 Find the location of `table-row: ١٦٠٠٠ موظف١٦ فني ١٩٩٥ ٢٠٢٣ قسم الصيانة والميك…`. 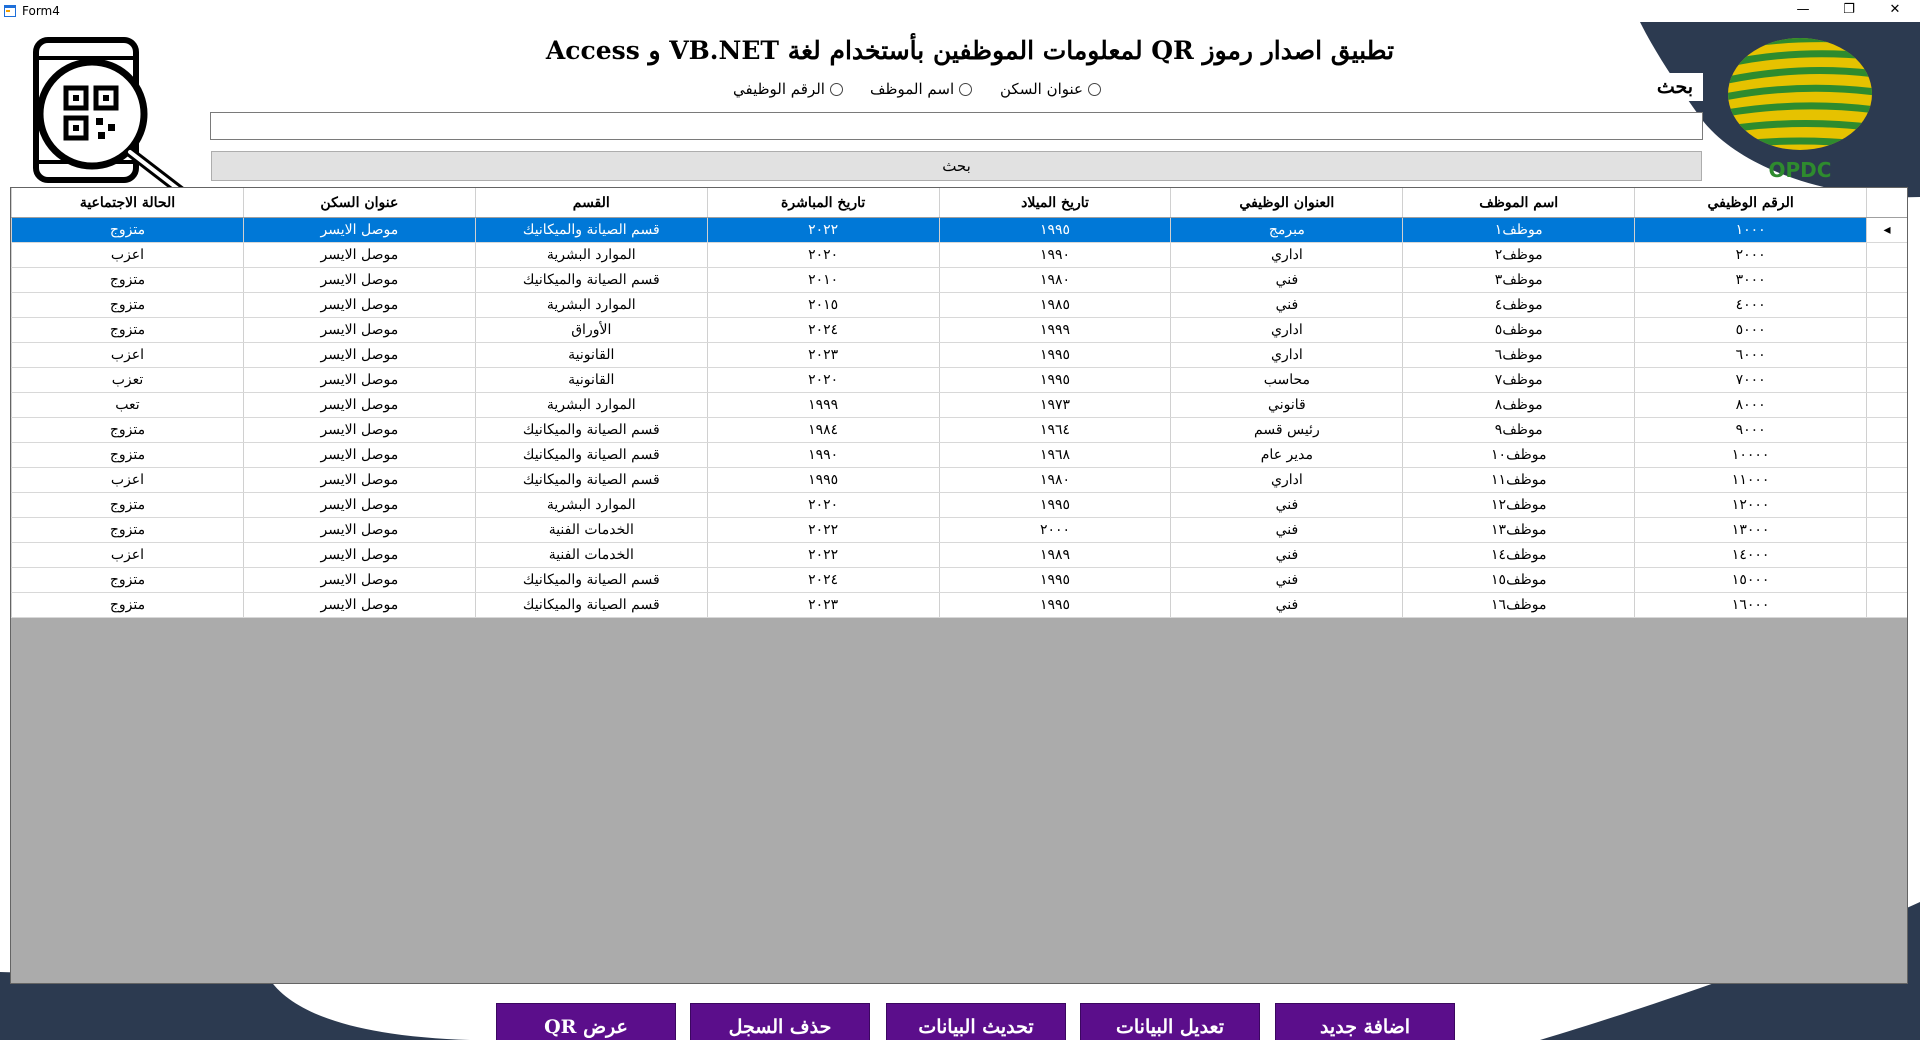

table-row: ١٦٠٠٠ موظف١٦ فني ١٩٩٥ ٢٠٢٣ قسم الصيانة والميك… is located at coordinates (959, 605).